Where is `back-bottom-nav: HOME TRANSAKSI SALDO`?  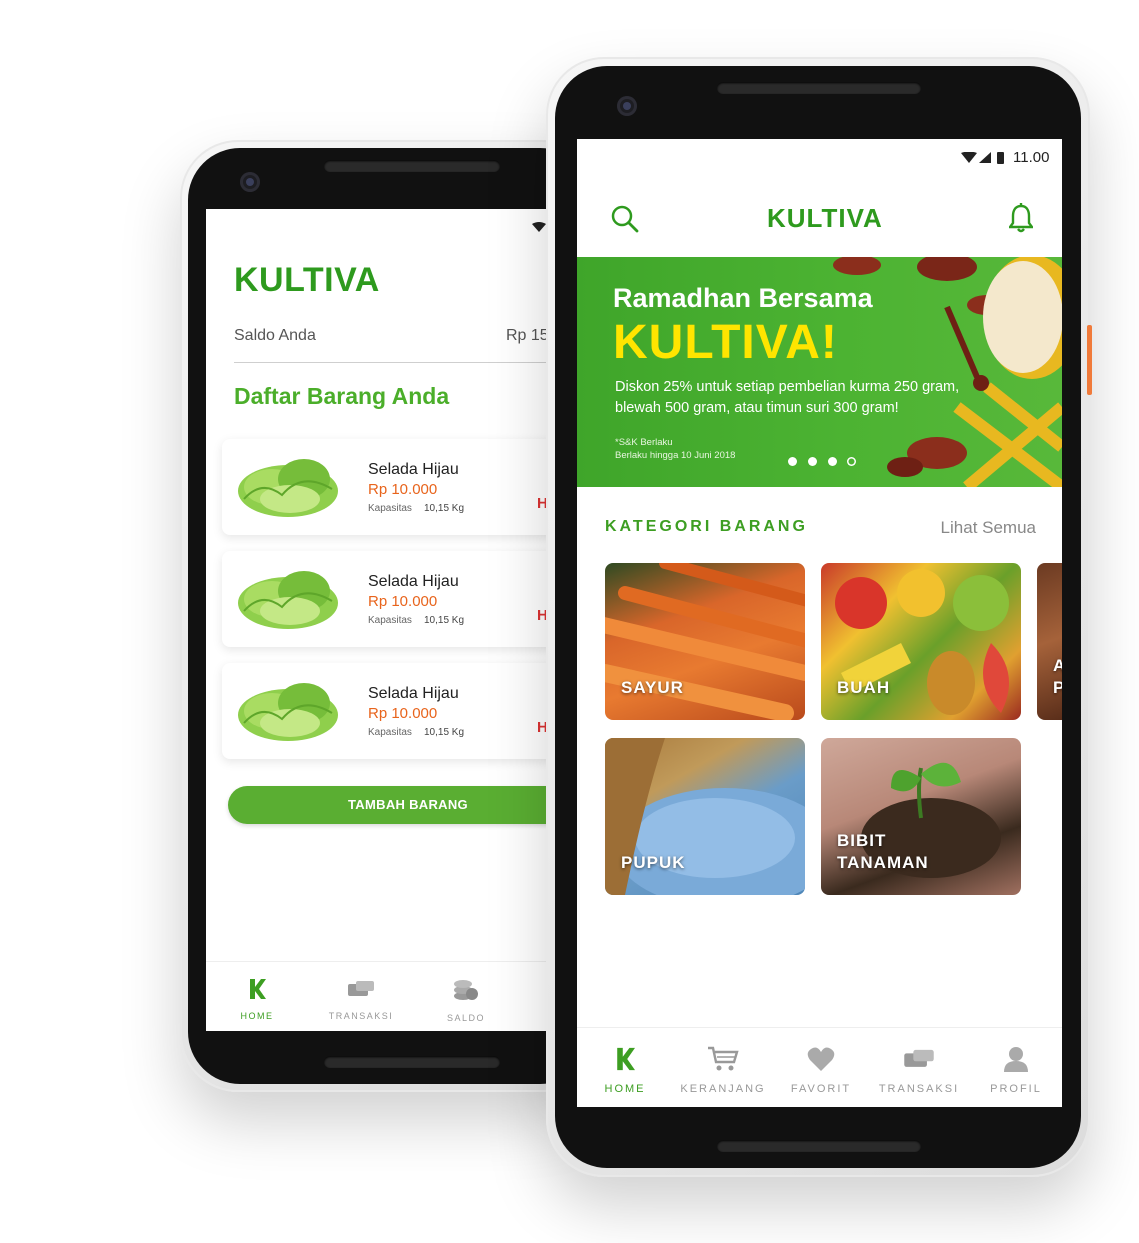 back-bottom-nav: HOME TRANSAKSI SALDO is located at coordinates (396, 996).